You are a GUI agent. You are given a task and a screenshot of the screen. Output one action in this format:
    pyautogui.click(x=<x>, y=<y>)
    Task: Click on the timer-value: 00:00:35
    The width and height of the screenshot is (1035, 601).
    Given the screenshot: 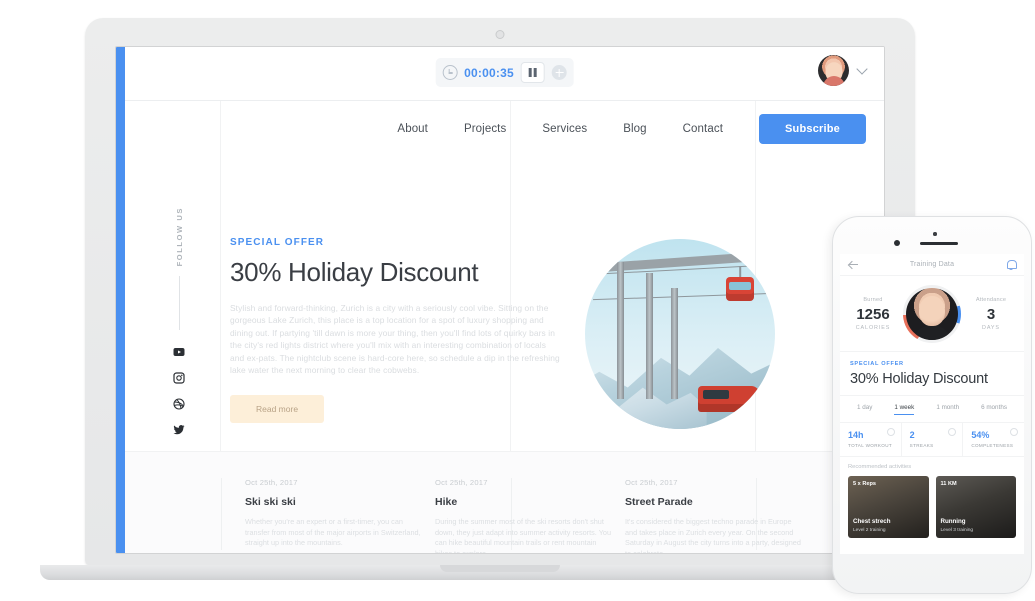 What is the action you would take?
    pyautogui.click(x=489, y=72)
    